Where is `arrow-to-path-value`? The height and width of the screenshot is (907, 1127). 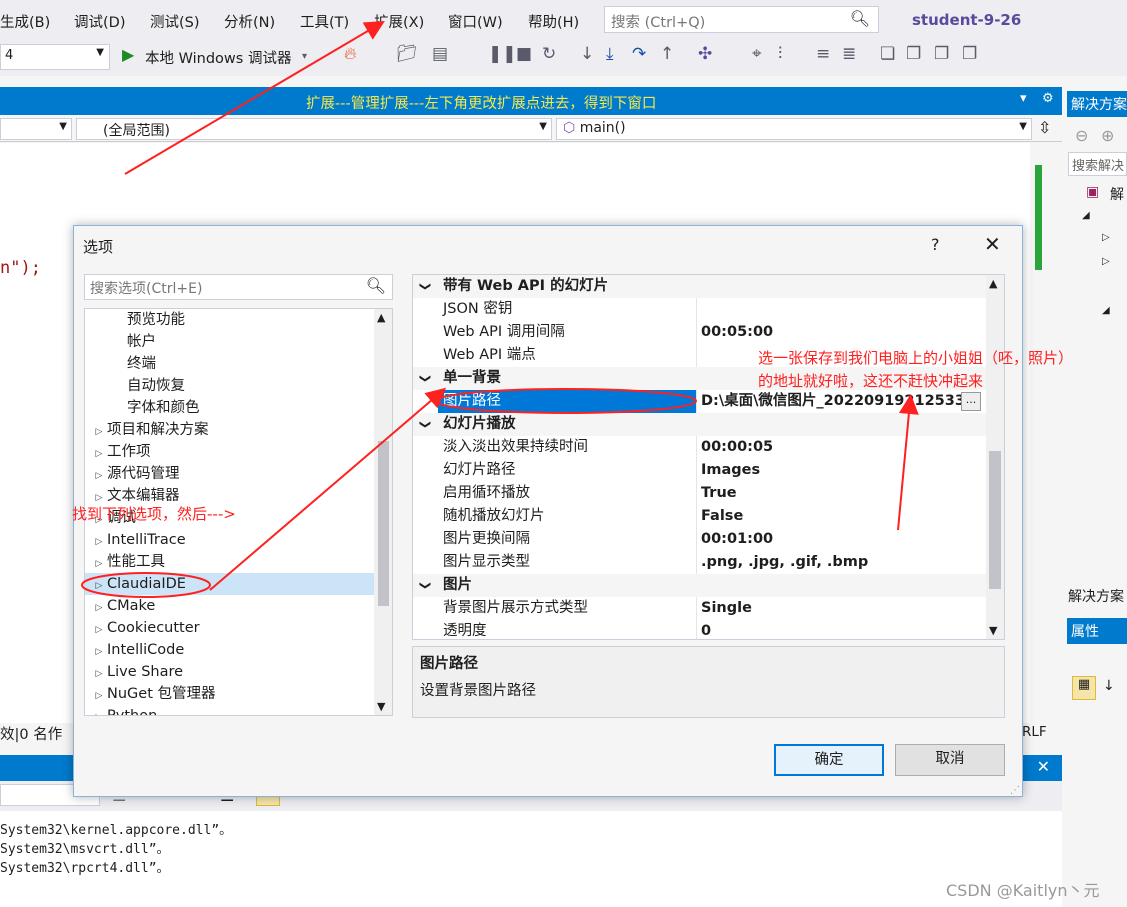
arrow-to-path-value is located at coordinates (908, 462).